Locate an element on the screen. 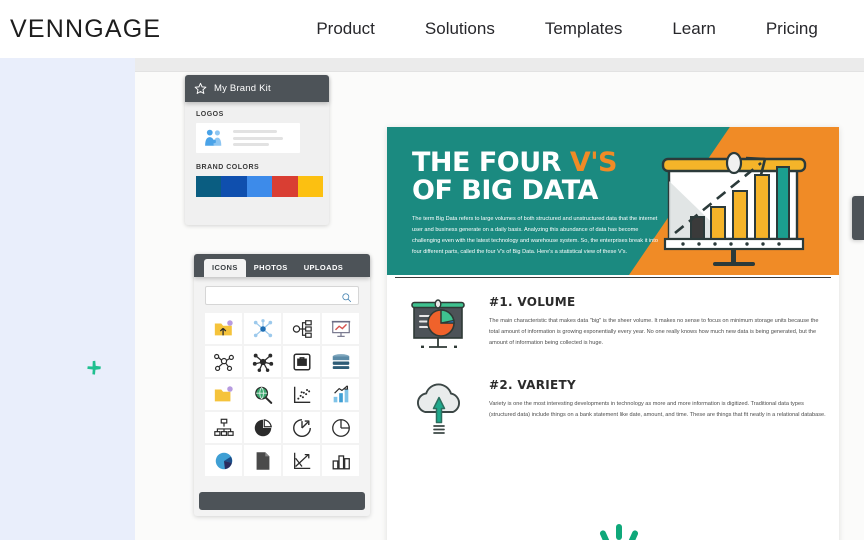 The image size is (864, 540). icon-cell-line-graph-icon is located at coordinates (301, 460).